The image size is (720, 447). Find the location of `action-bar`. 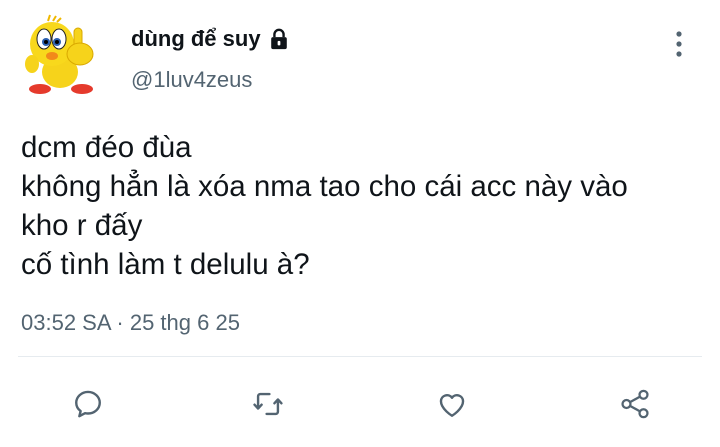

action-bar is located at coordinates (360, 404).